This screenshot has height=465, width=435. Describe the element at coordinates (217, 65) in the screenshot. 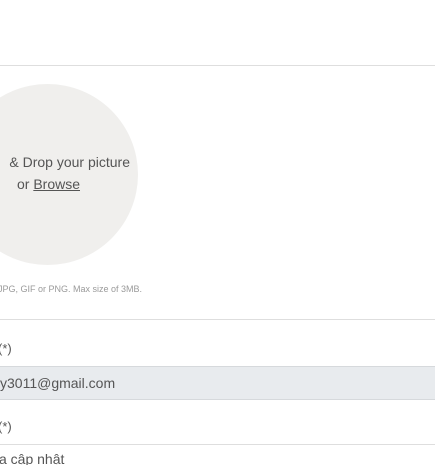

I see `top-divider` at that location.